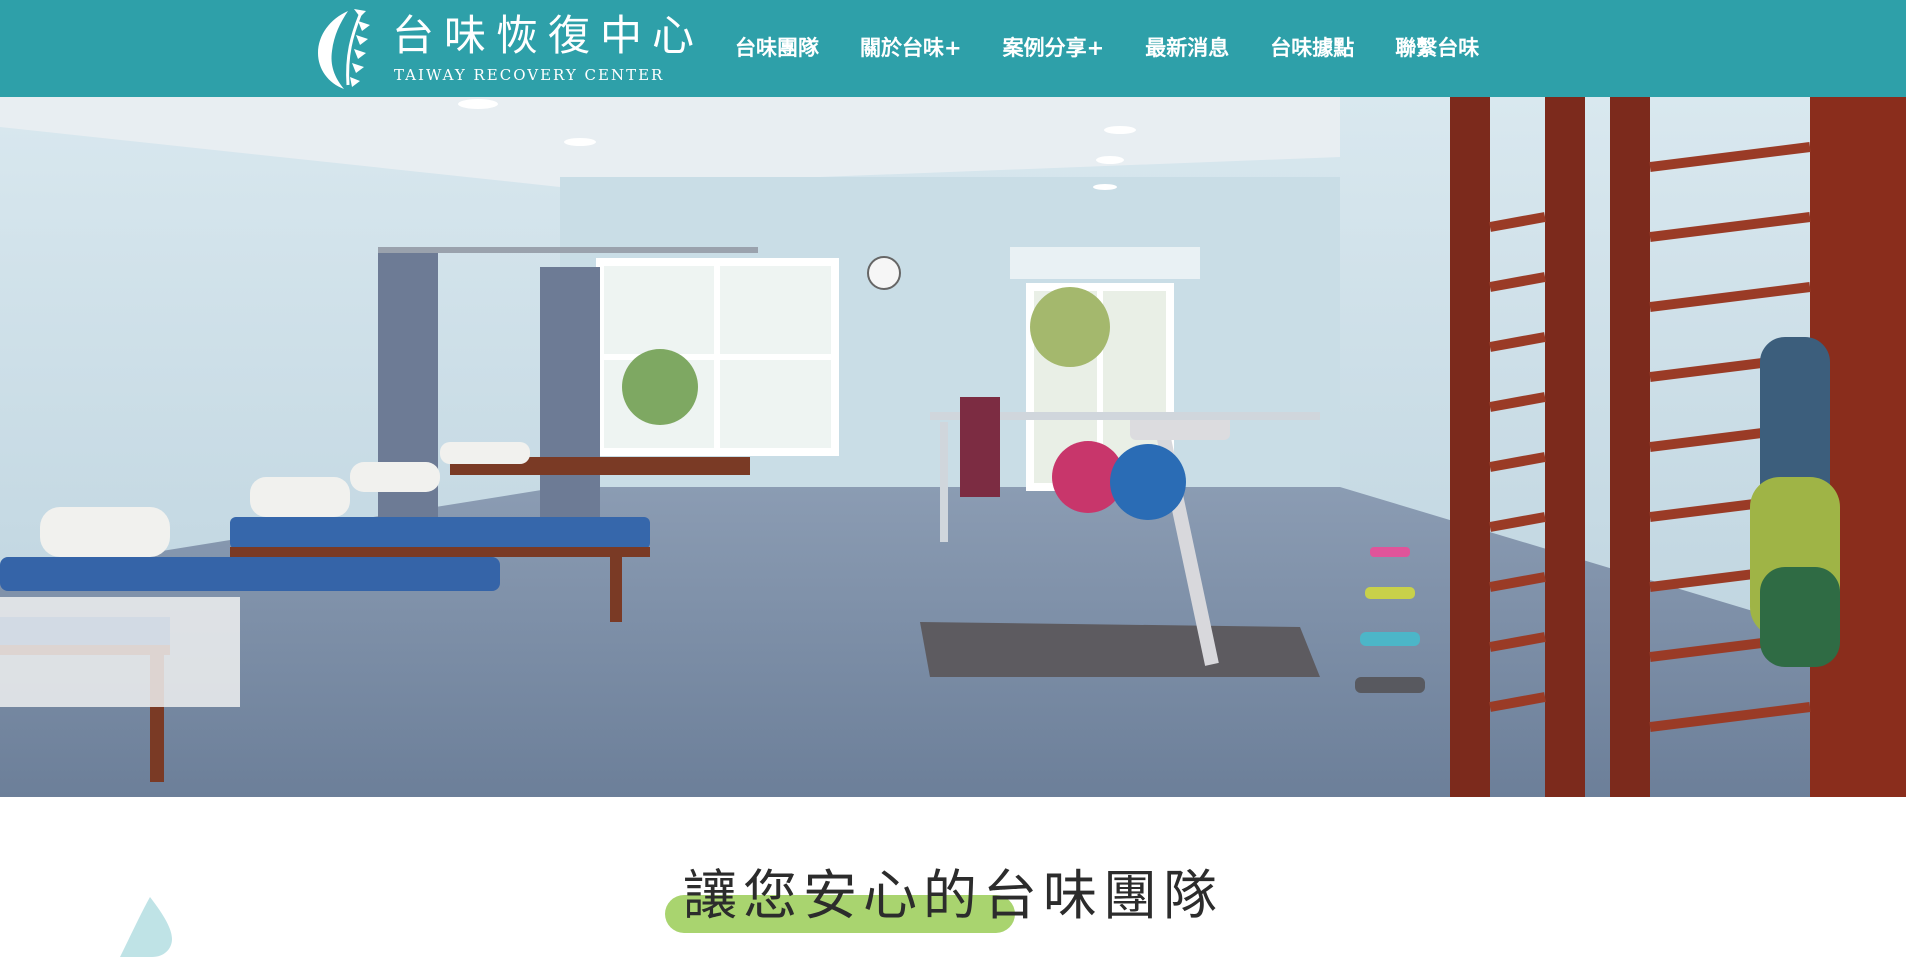  What do you see at coordinates (344, 49) in the screenshot?
I see `spine-logo-icon` at bounding box center [344, 49].